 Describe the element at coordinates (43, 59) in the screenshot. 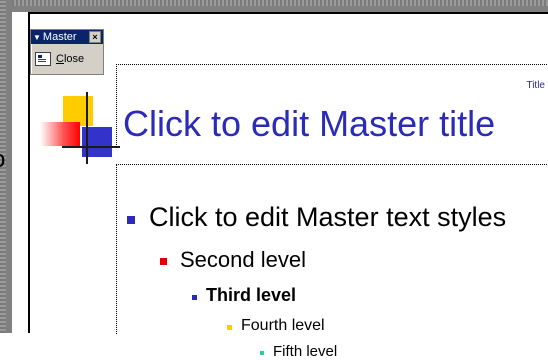

I see `close-master-view-icon` at that location.